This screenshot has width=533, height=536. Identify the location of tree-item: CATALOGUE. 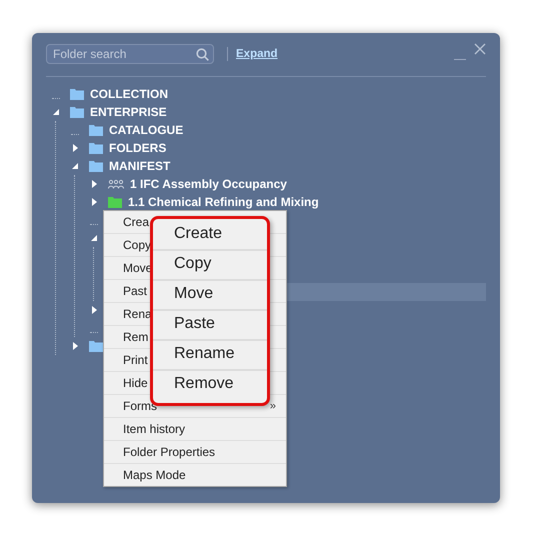
(146, 130).